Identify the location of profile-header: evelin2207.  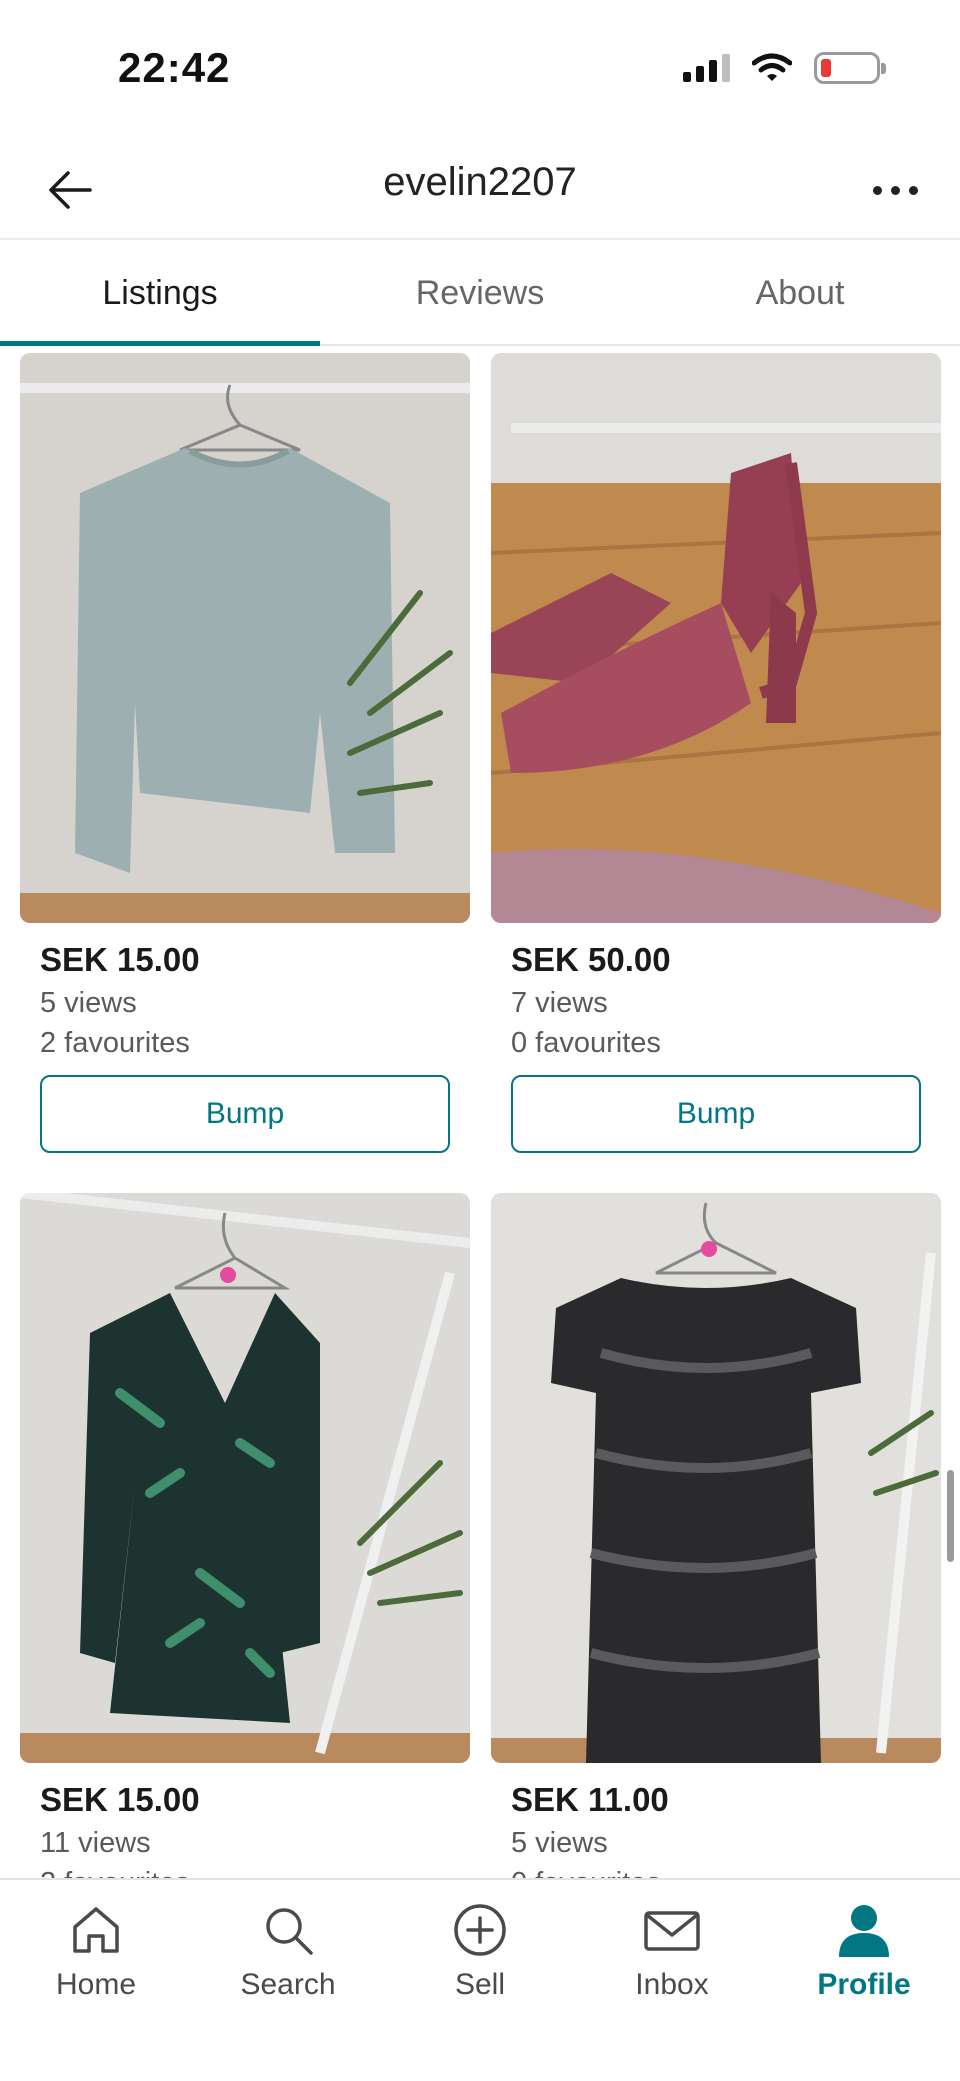
(480, 190).